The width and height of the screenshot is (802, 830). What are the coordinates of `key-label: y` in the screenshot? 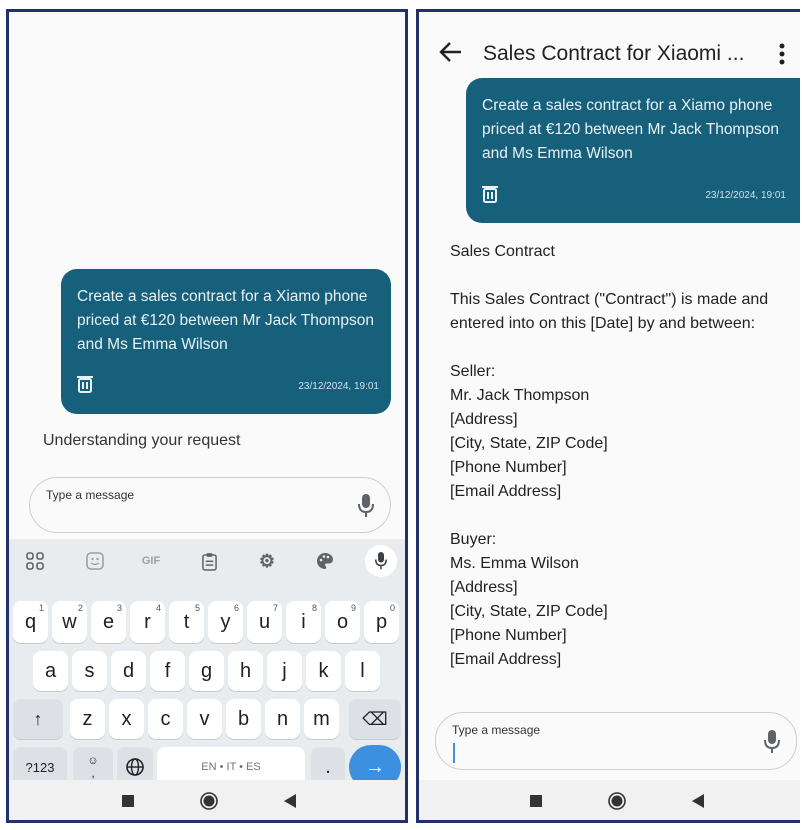 It's located at (225, 621).